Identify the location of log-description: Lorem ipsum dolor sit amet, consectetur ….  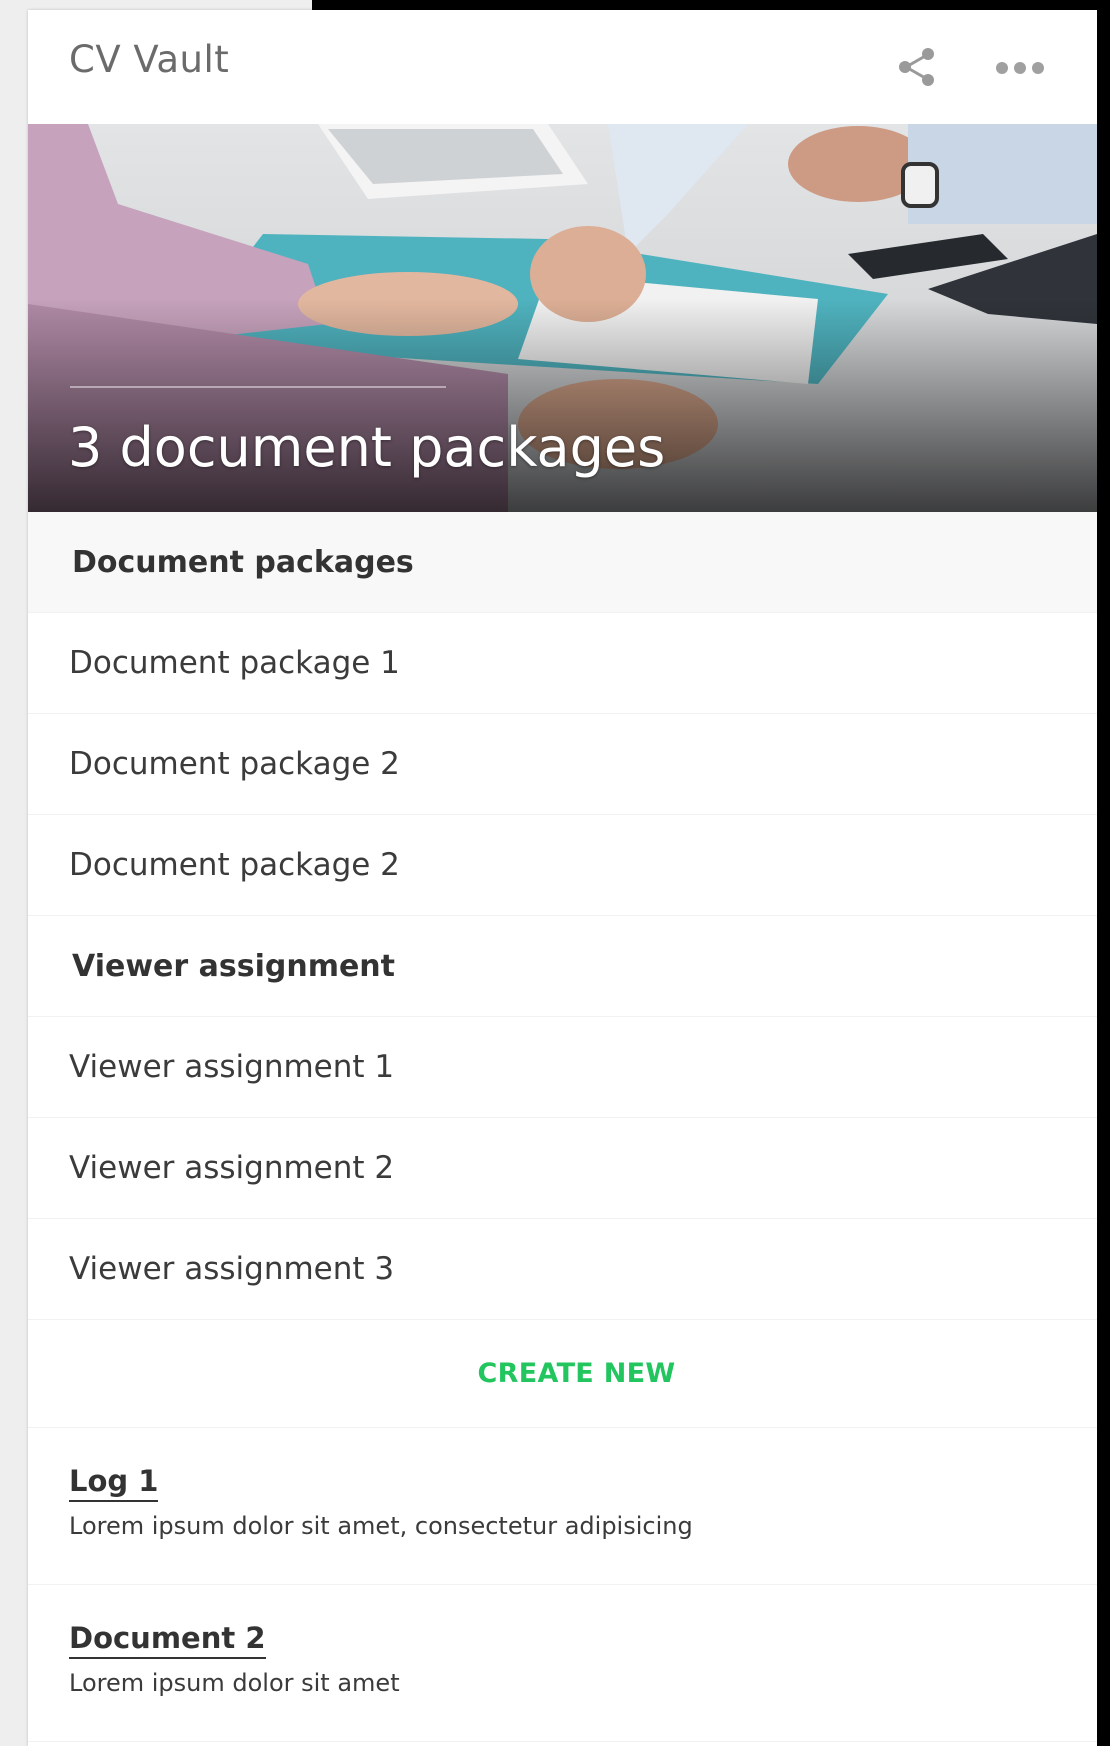
(381, 1526).